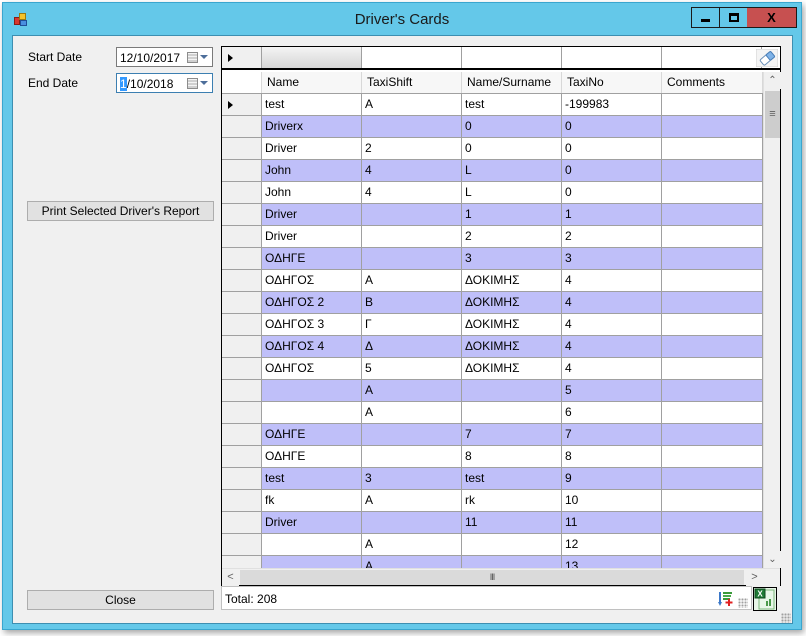 The height and width of the screenshot is (636, 806). What do you see at coordinates (492, 259) in the screenshot?
I see `table-row: ΟΔΗΓΕ 3 3` at bounding box center [492, 259].